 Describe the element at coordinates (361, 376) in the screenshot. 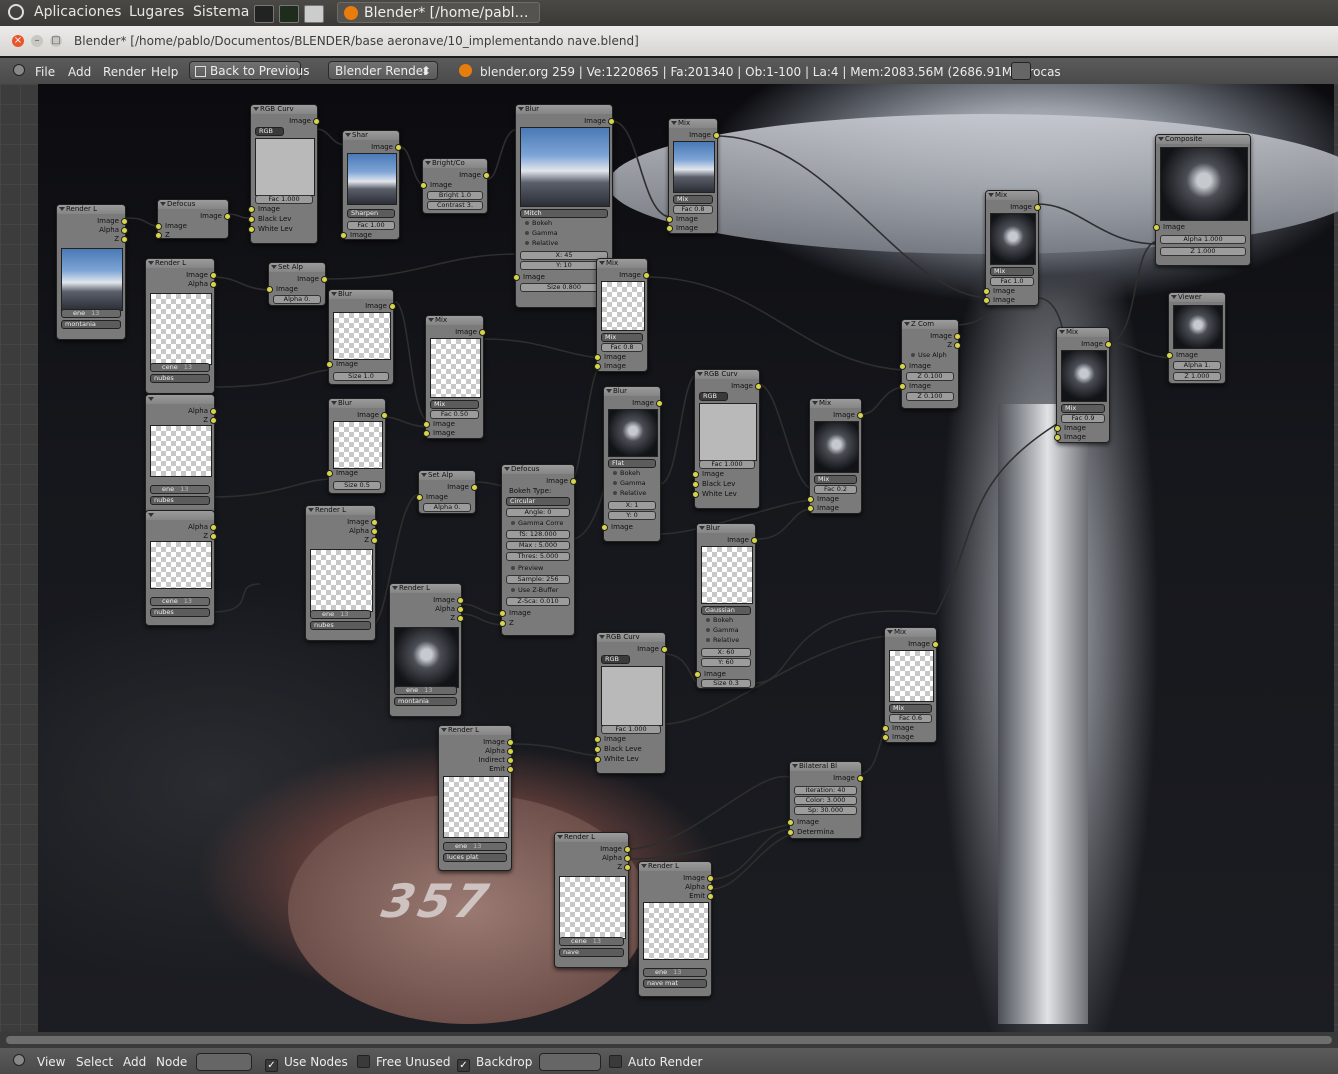

I see `value-field: Size 1.0` at that location.